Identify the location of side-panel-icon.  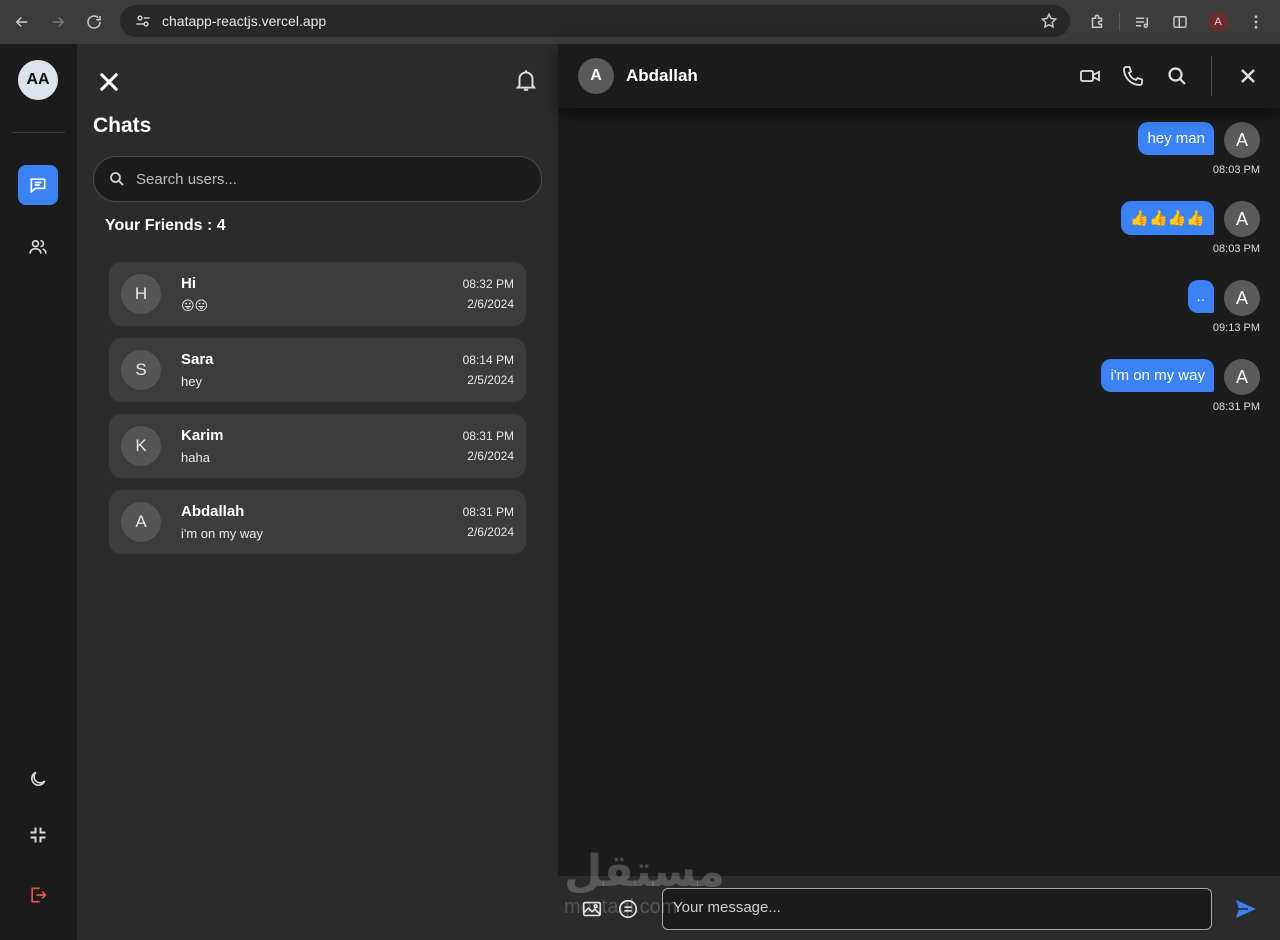
(1180, 22).